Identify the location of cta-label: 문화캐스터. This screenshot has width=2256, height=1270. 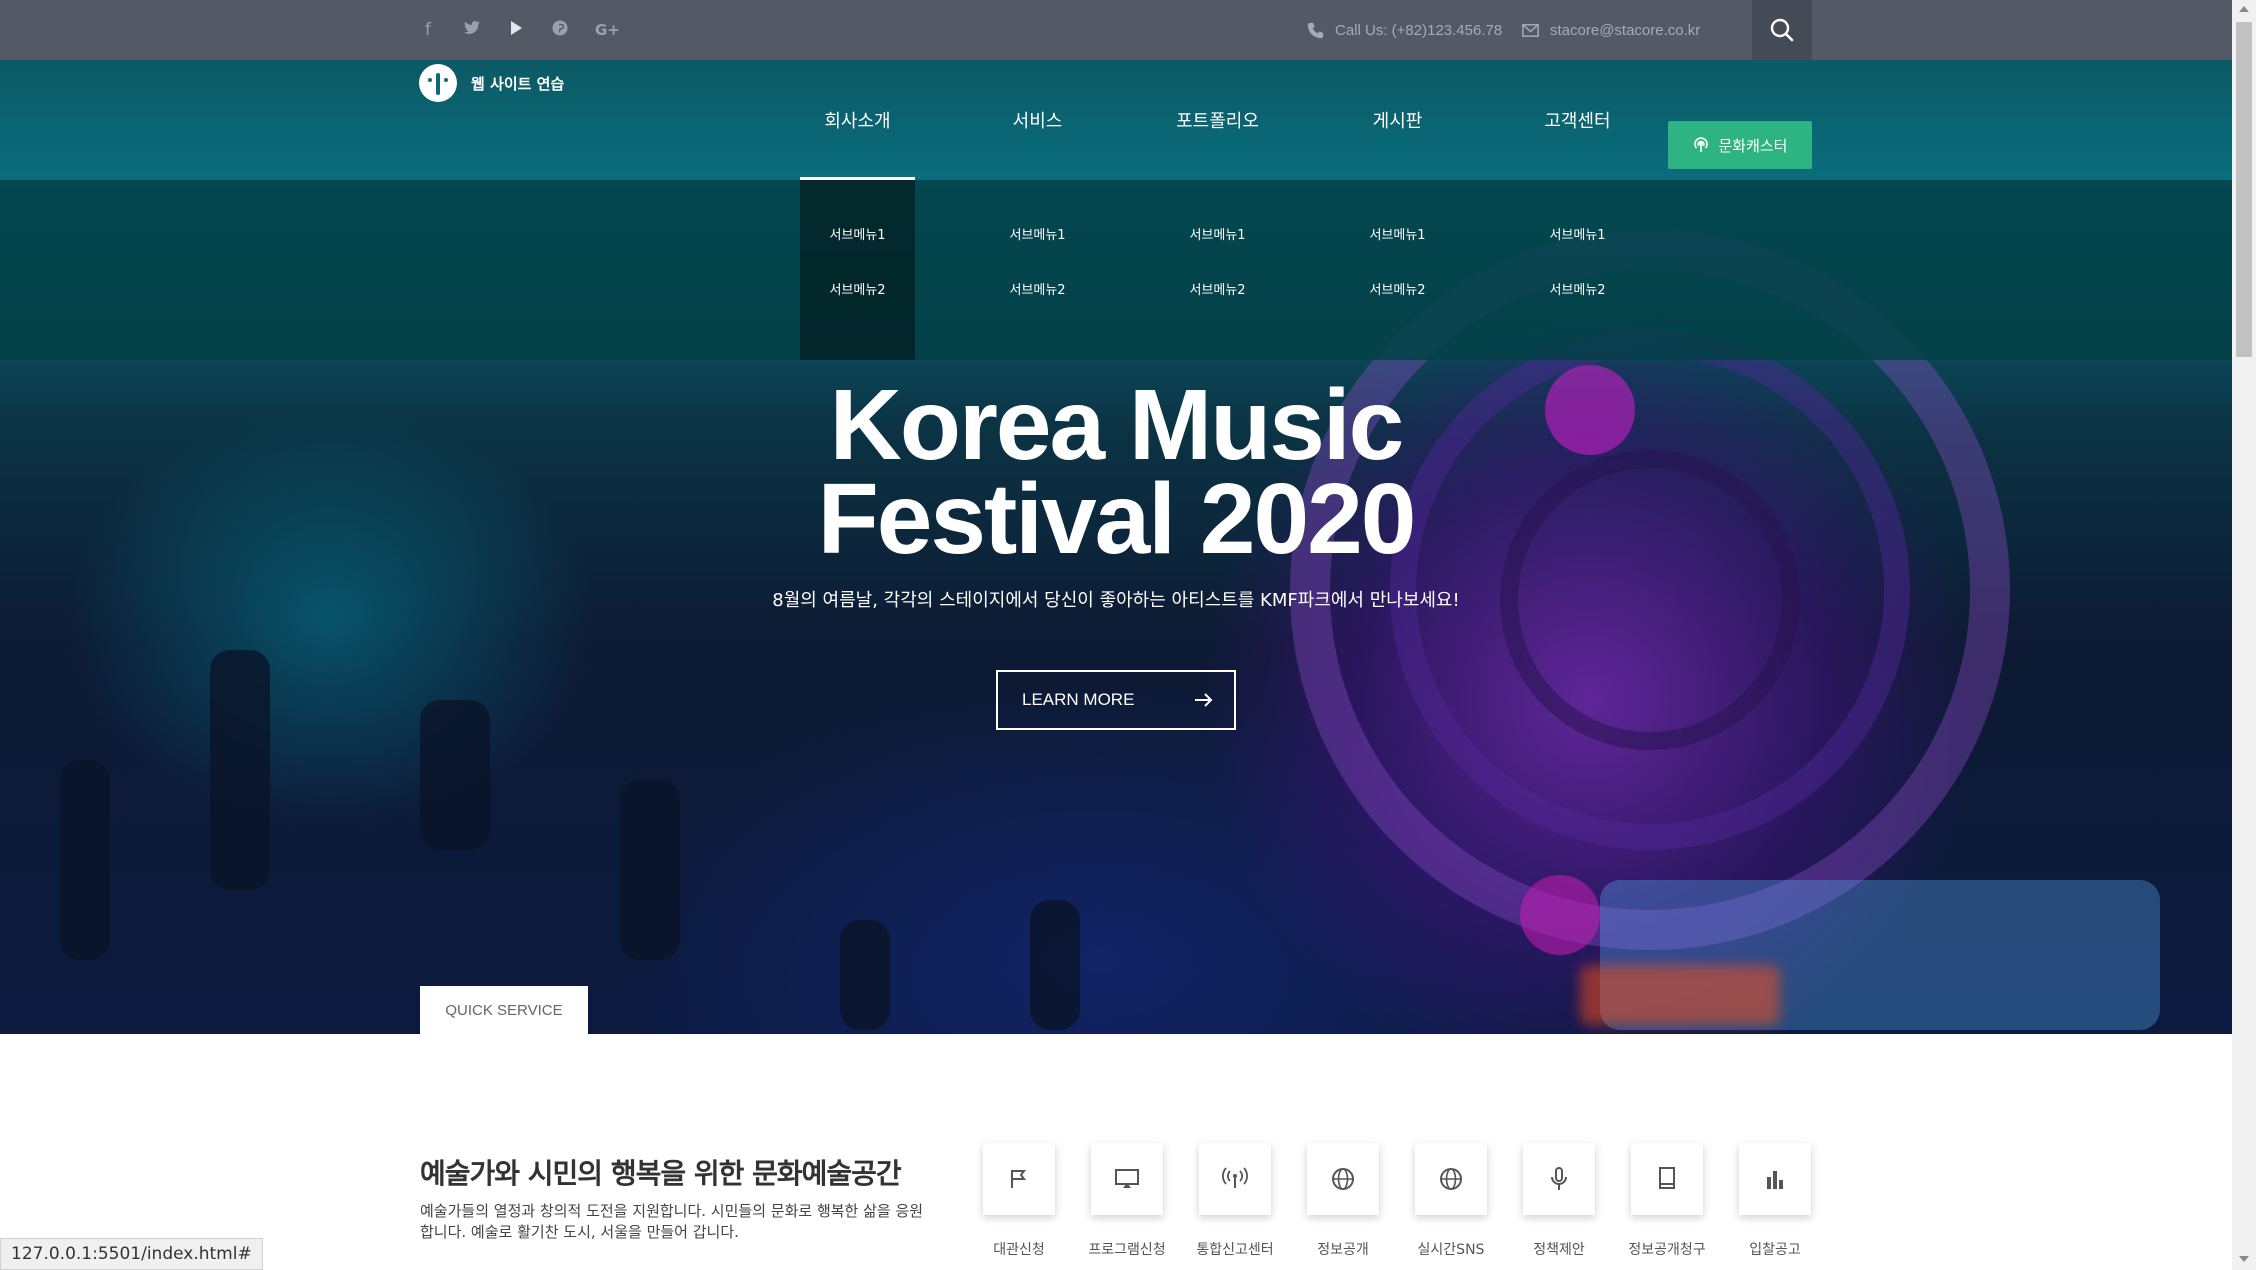
(1753, 145).